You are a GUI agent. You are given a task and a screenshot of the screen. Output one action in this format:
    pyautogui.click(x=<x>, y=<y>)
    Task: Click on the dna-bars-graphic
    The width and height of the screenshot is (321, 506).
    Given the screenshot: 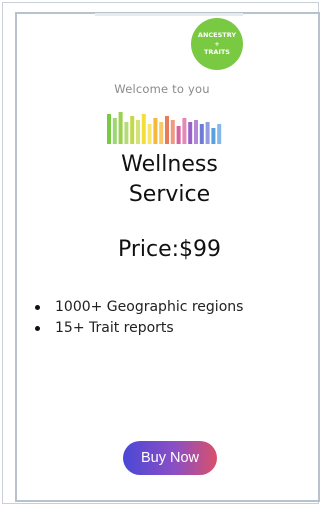 What is the action you would take?
    pyautogui.click(x=164, y=128)
    